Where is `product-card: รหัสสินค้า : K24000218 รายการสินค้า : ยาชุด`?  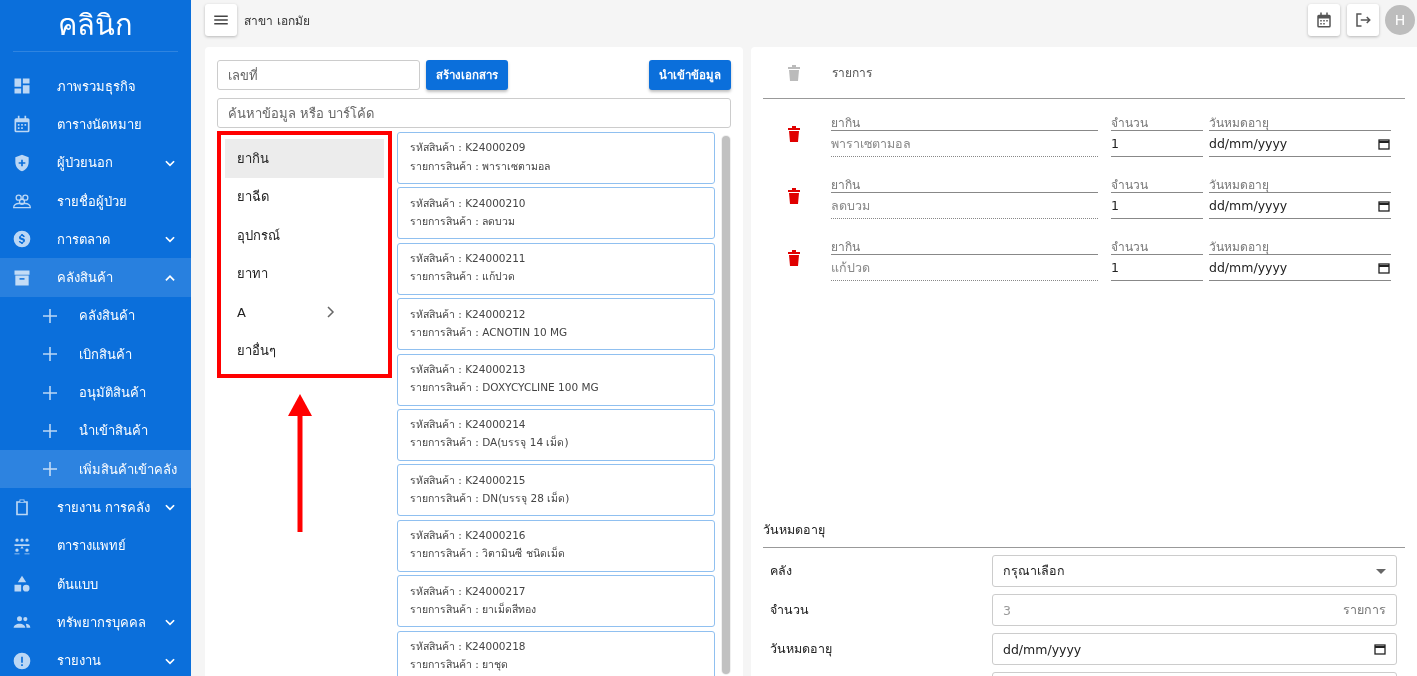
product-card: รหัสสินค้า : K24000218 รายการสินค้า : ยาชุด is located at coordinates (556, 653).